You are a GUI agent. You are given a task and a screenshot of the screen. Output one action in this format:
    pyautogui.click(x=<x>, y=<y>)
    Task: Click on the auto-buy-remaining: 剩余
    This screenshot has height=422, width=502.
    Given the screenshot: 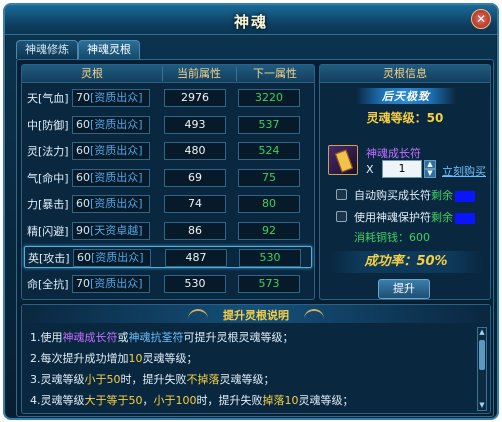 What is the action you would take?
    pyautogui.click(x=442, y=195)
    